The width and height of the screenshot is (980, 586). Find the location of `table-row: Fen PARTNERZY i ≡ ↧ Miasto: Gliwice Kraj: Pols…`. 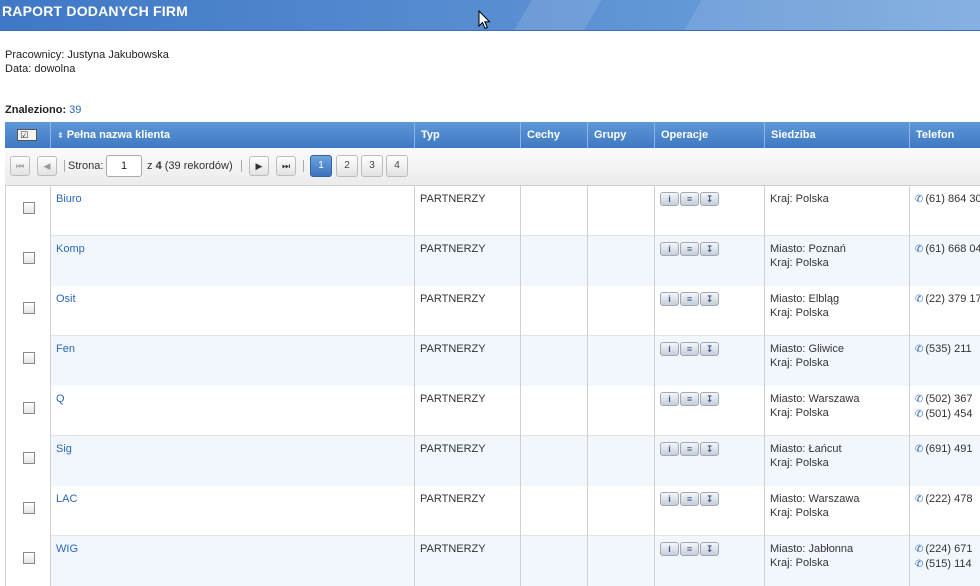

table-row: Fen PARTNERZY i ≡ ↧ Miasto: Gliwice Kraj: Pols… is located at coordinates (492, 361).